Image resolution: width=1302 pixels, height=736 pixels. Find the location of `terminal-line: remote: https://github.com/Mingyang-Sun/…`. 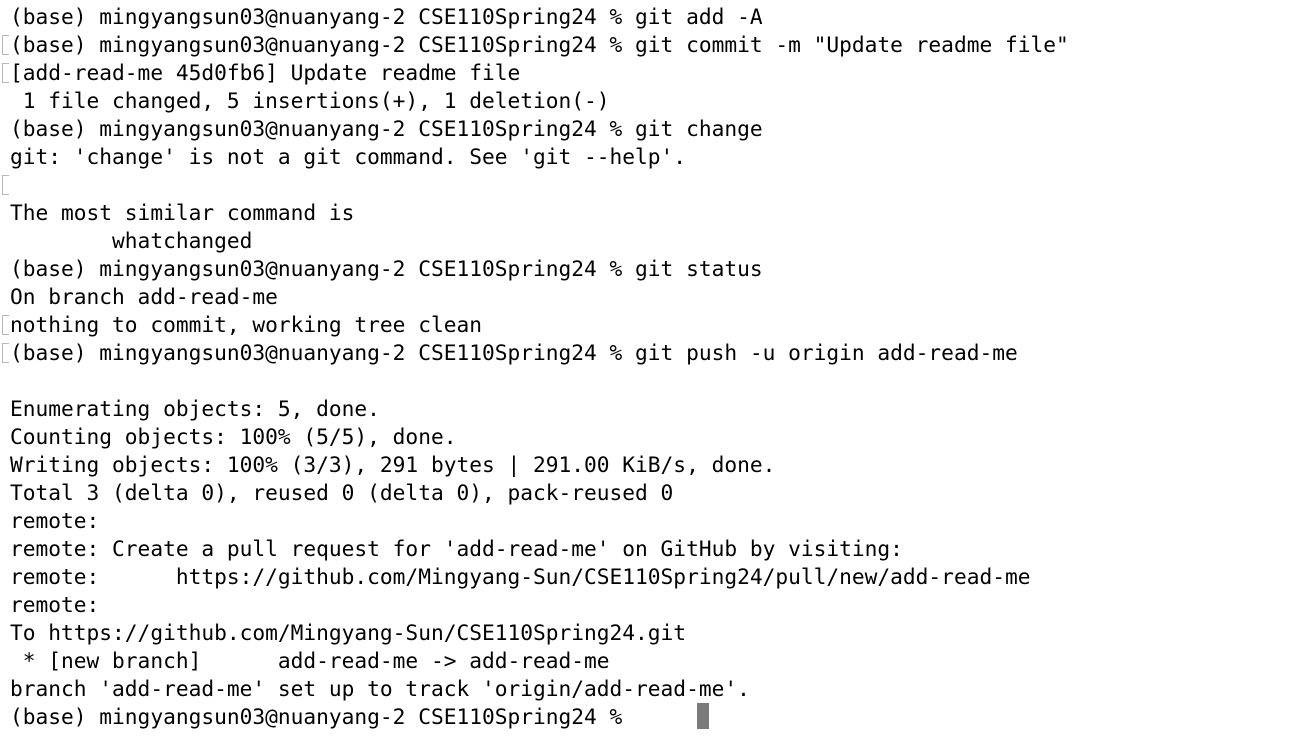

terminal-line: remote: https://github.com/Mingyang-Sun/… is located at coordinates (651, 577).